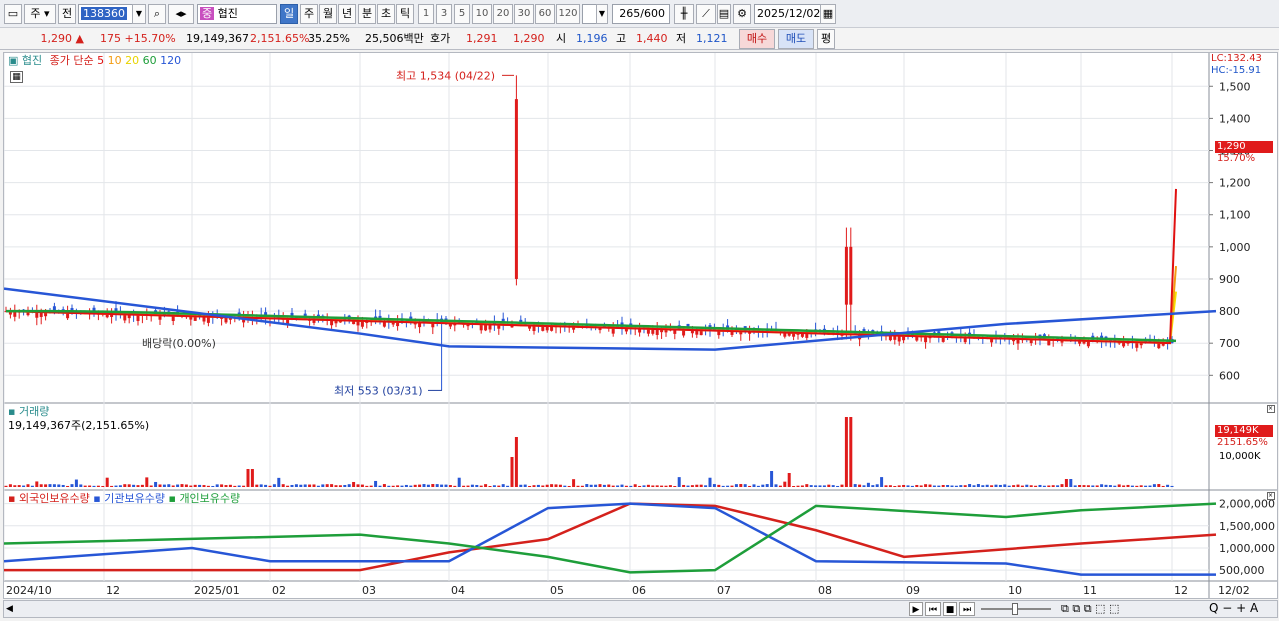  Describe the element at coordinates (545, 14) in the screenshot. I see `interval-60-button: 60` at that location.